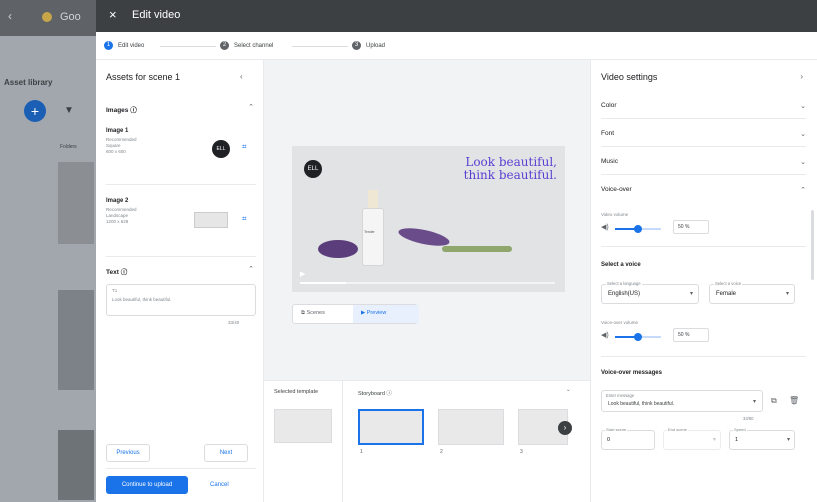 The width and height of the screenshot is (817, 502). Describe the element at coordinates (748, 418) in the screenshot. I see `message-char-count: 33/80` at that location.